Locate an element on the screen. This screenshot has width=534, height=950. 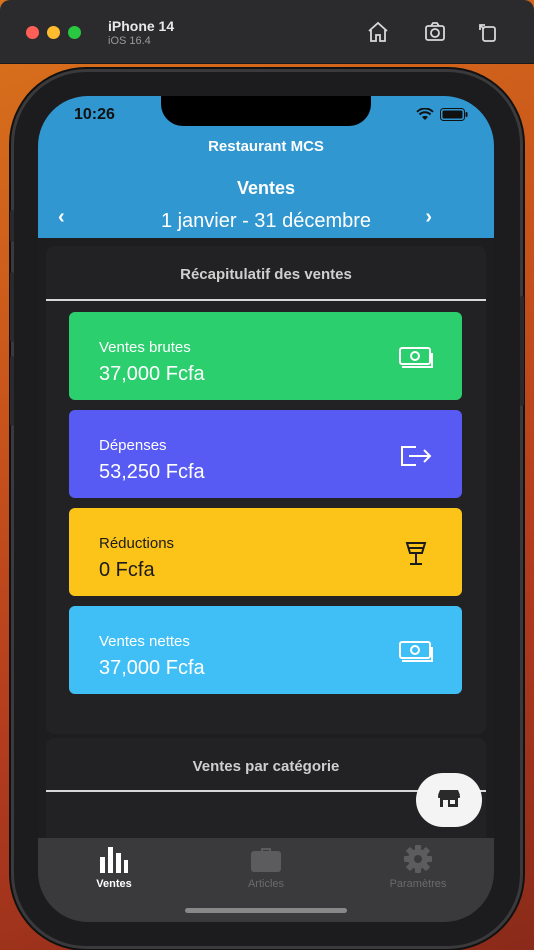
divider is located at coordinates (266, 300).